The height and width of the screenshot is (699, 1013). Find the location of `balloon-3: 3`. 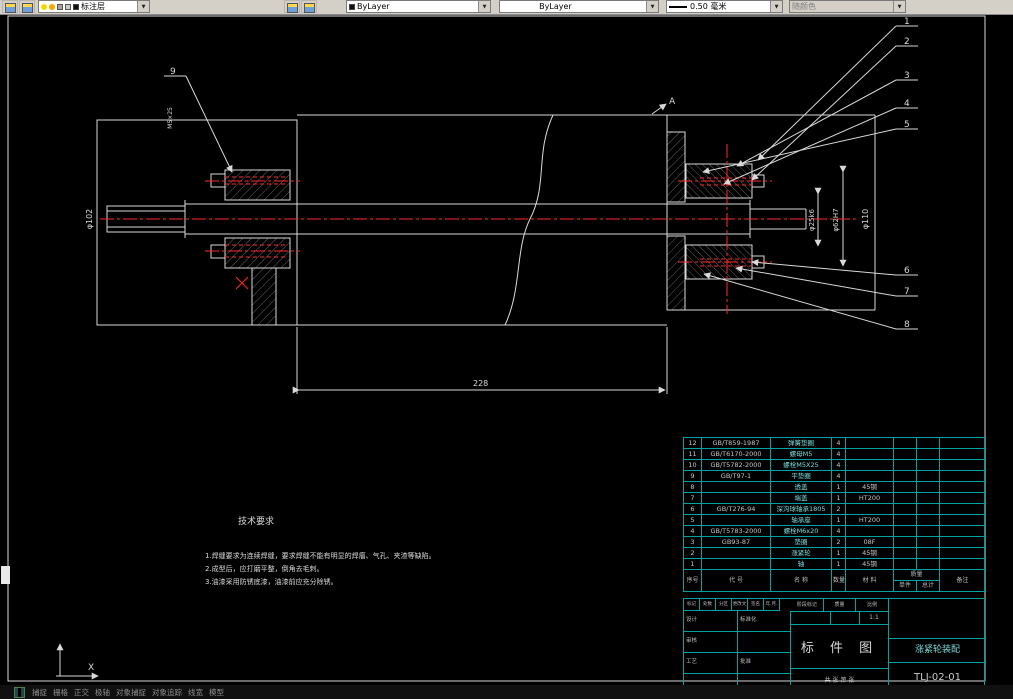

balloon-3: 3 is located at coordinates (907, 76).